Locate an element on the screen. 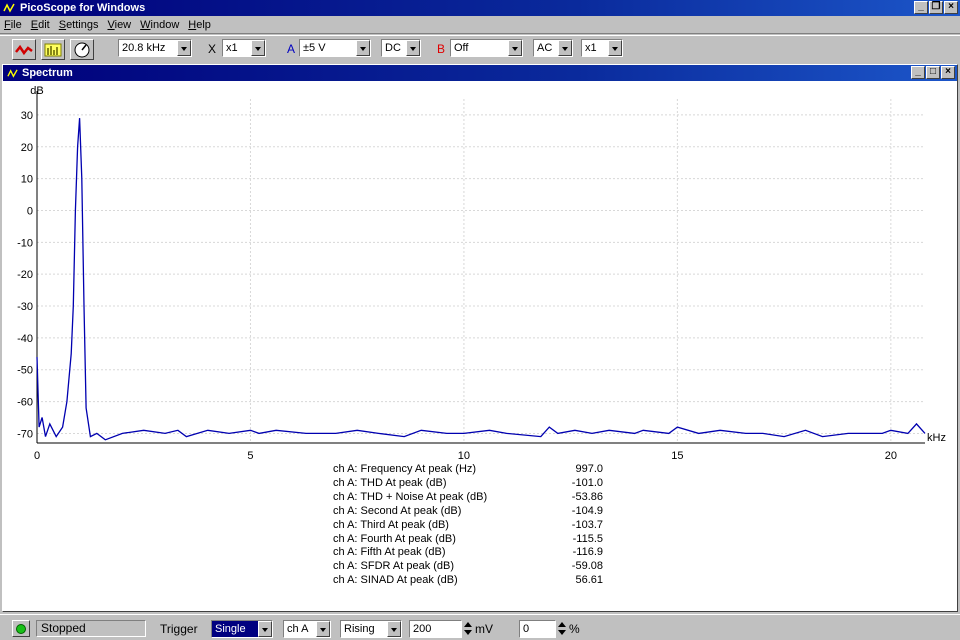  spectrum-icon is located at coordinates (53, 49).